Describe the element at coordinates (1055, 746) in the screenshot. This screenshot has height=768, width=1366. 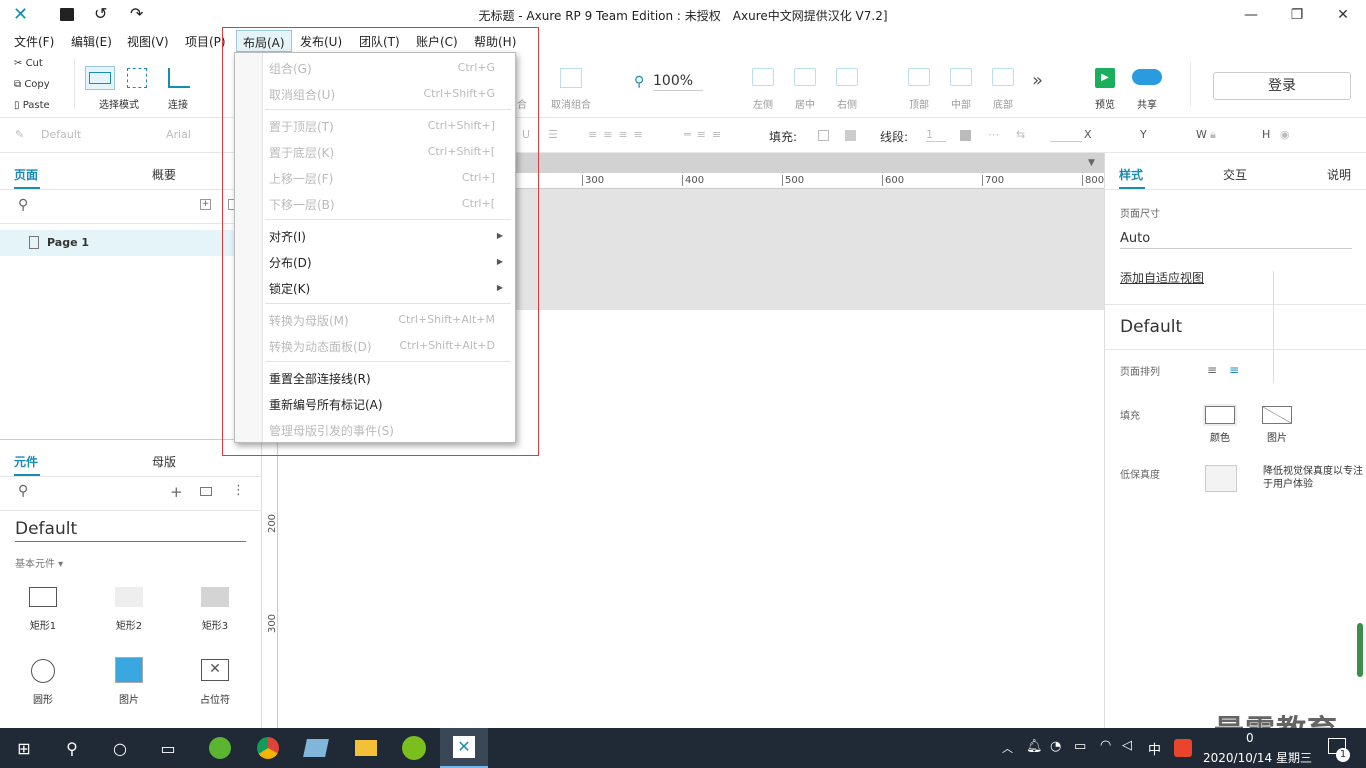
I see `qq-icon: ◔` at that location.